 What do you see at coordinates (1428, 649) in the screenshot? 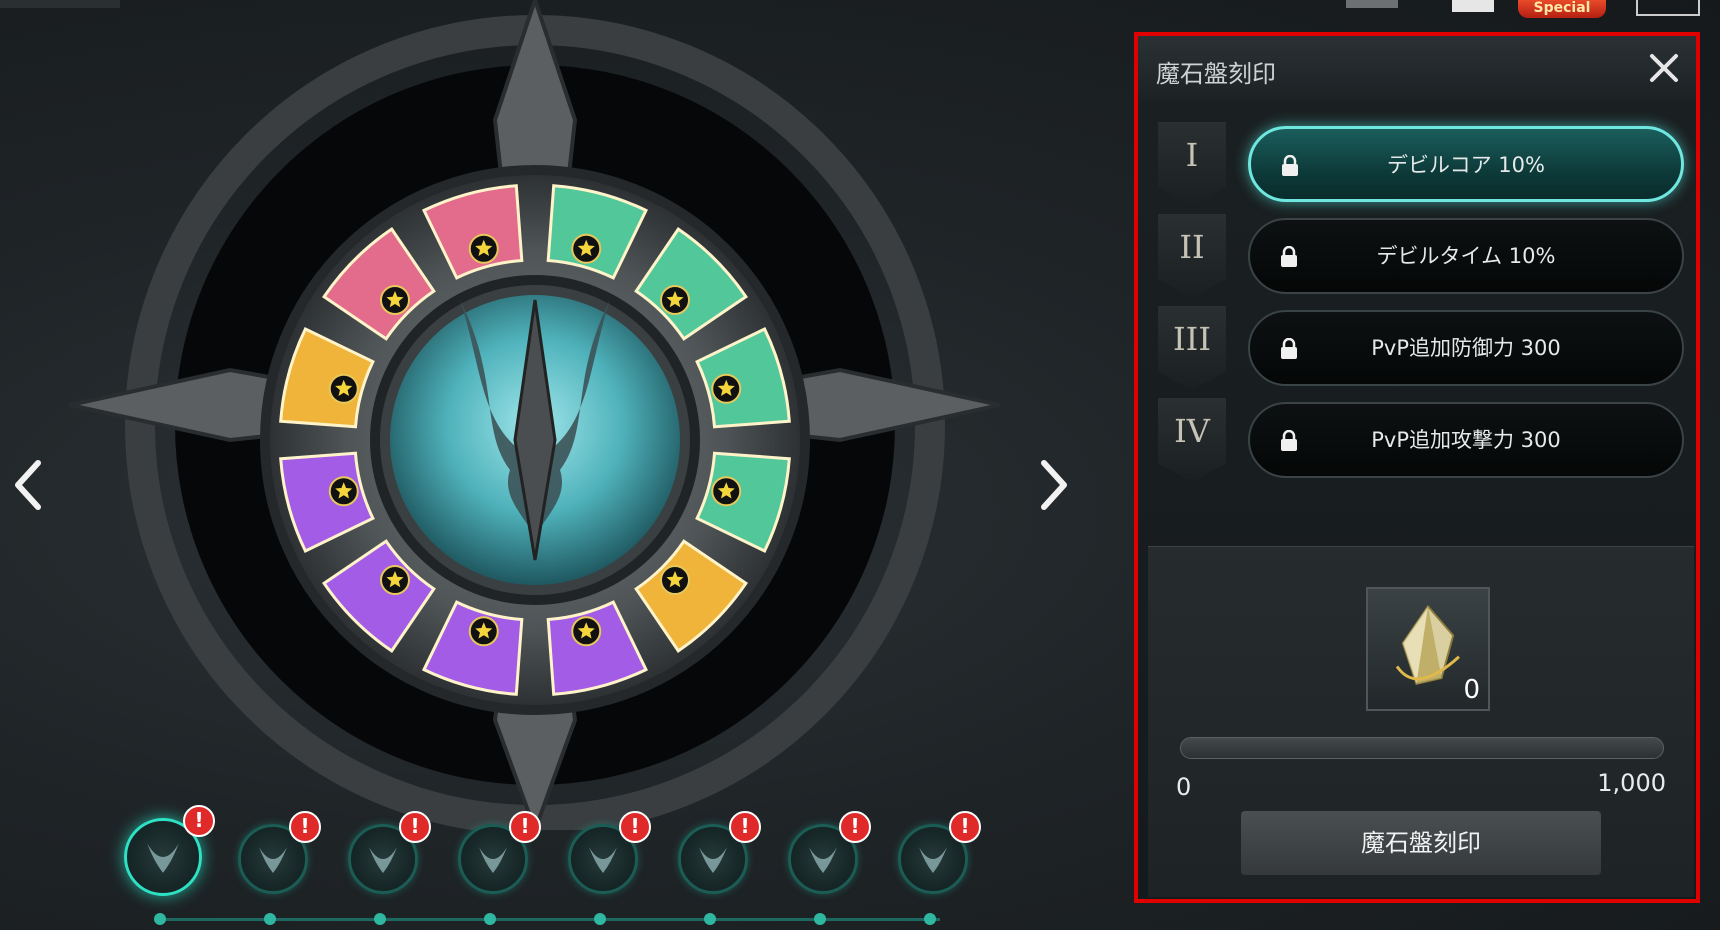
I see `material-slot: 0` at bounding box center [1428, 649].